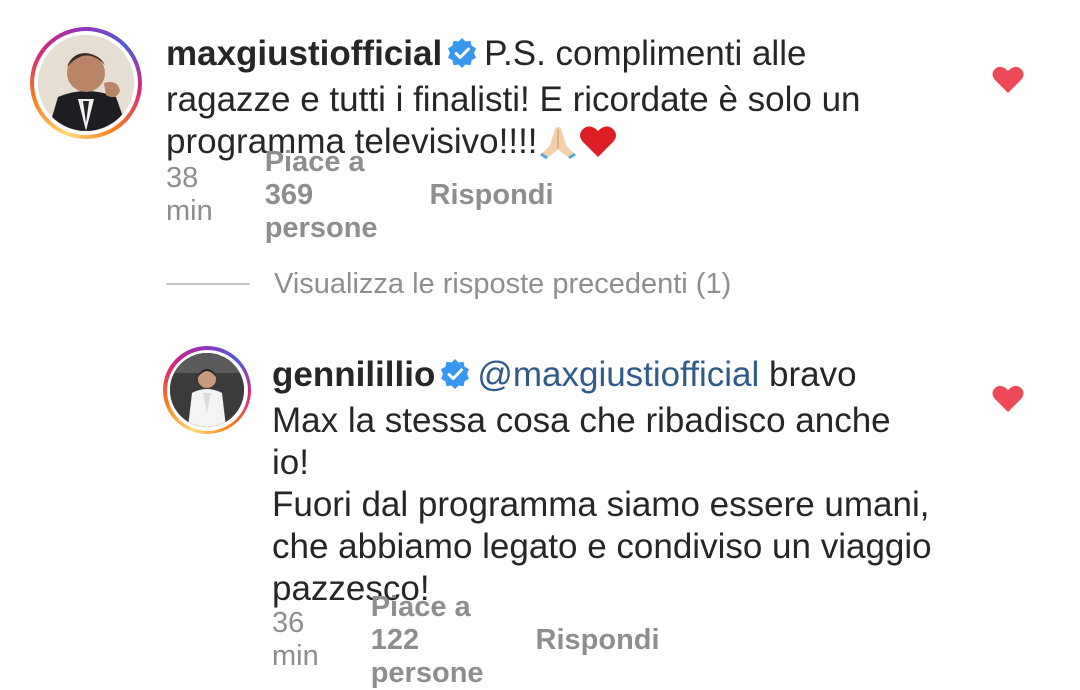 This screenshot has width=1080, height=690. What do you see at coordinates (189, 194) in the screenshot?
I see `comment-time: 38 min` at bounding box center [189, 194].